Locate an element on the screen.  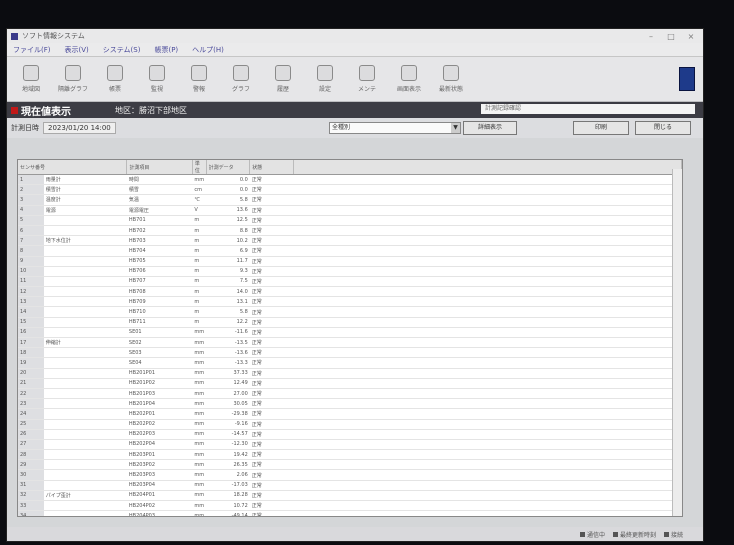
filter-select: 全種別 ▼ is located at coordinates (395, 128).